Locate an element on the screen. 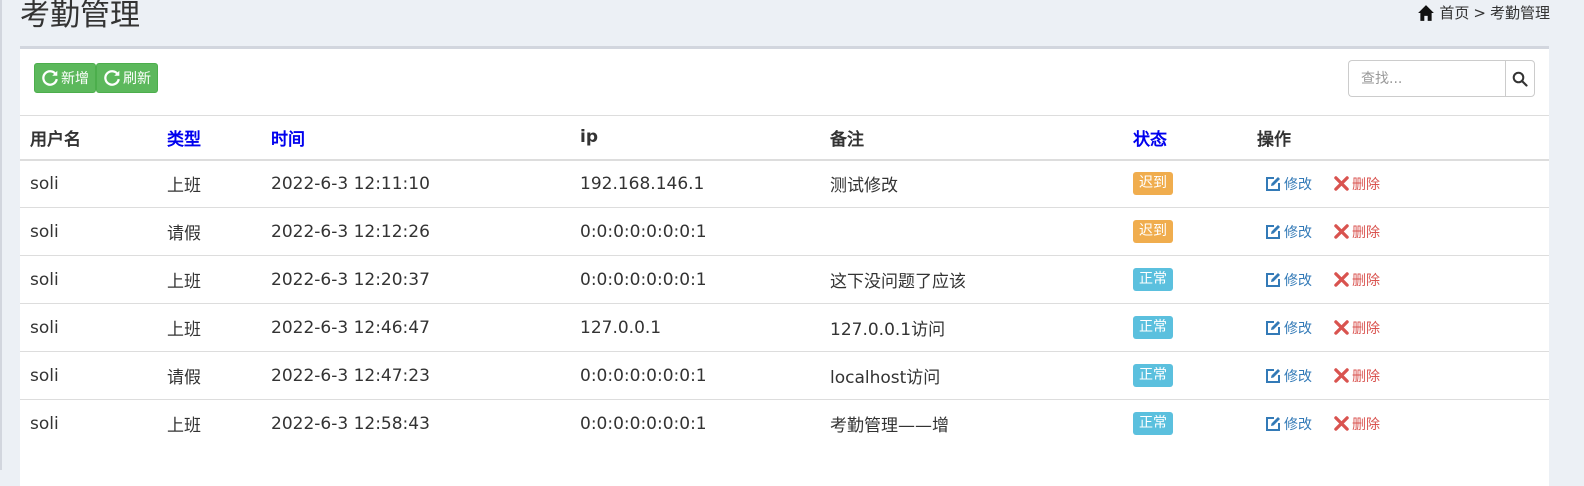 This screenshot has height=486, width=1584. table-header-row: 用户名 类型 时间 ip 备注 状态 操作 is located at coordinates (784, 138).